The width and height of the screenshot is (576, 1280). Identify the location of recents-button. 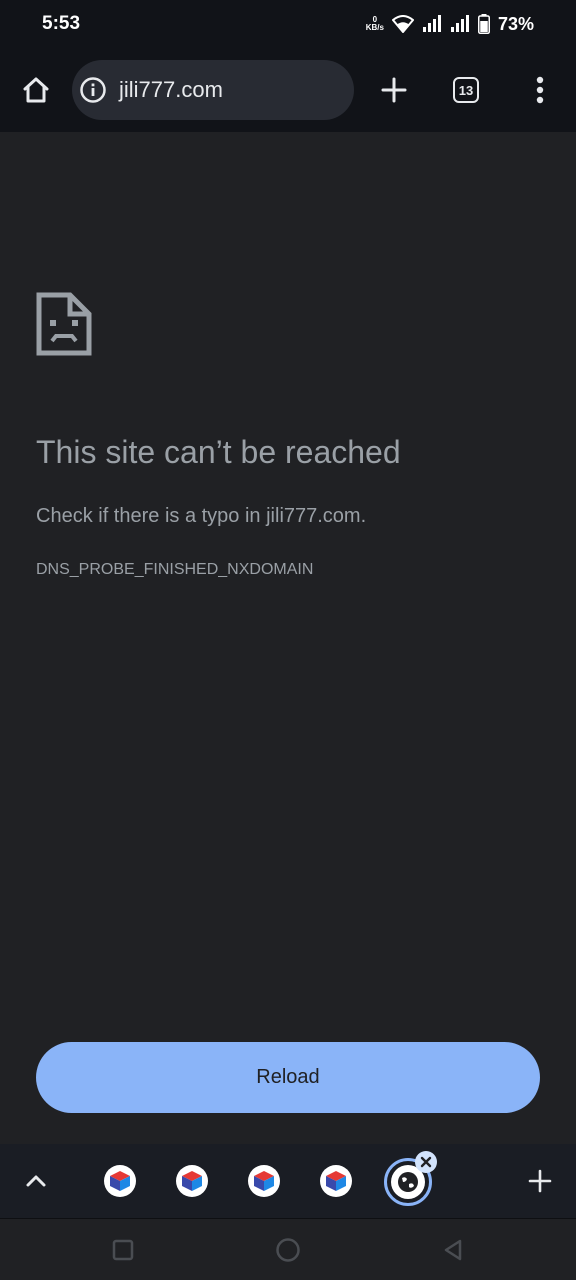
(123, 1250).